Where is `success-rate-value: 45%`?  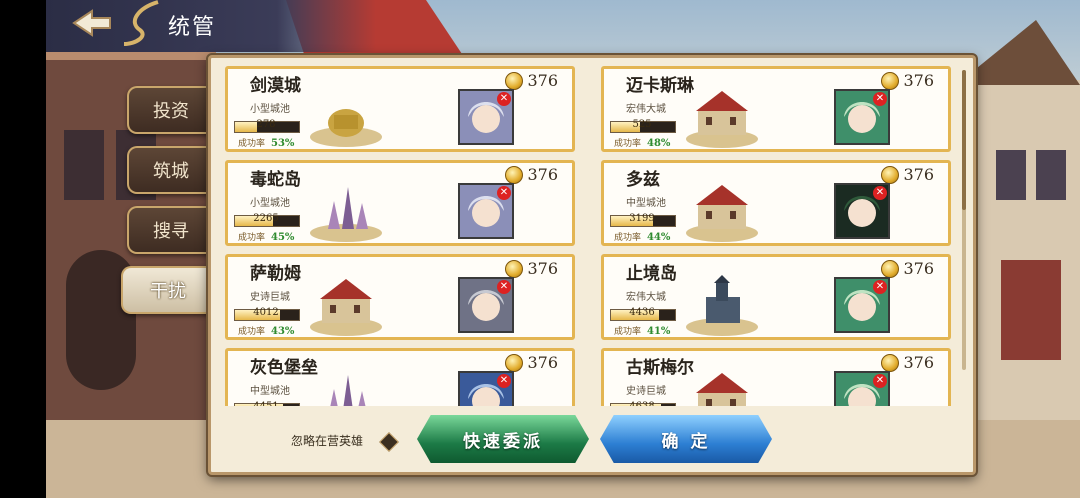 success-rate-value: 45% is located at coordinates (283, 237).